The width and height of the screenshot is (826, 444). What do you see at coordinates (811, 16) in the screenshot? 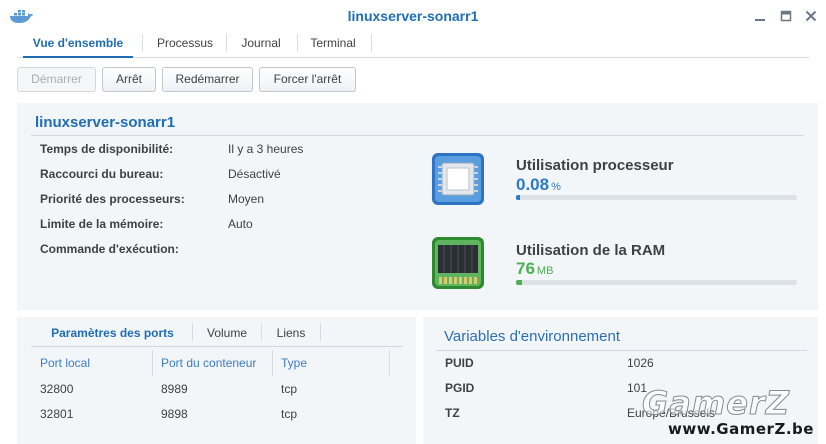
I see `close-icon` at bounding box center [811, 16].